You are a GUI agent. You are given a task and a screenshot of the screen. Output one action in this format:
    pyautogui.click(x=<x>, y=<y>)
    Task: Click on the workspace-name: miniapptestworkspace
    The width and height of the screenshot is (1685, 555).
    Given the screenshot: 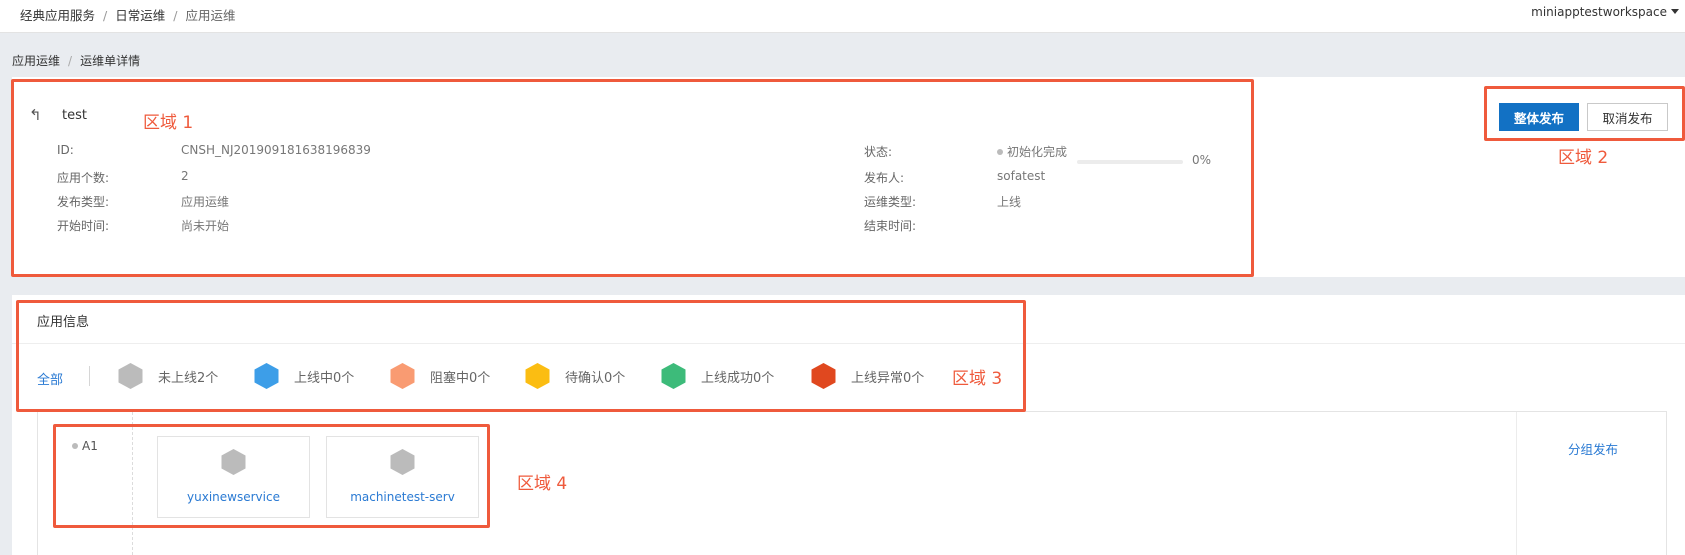 What is the action you would take?
    pyautogui.click(x=1599, y=12)
    